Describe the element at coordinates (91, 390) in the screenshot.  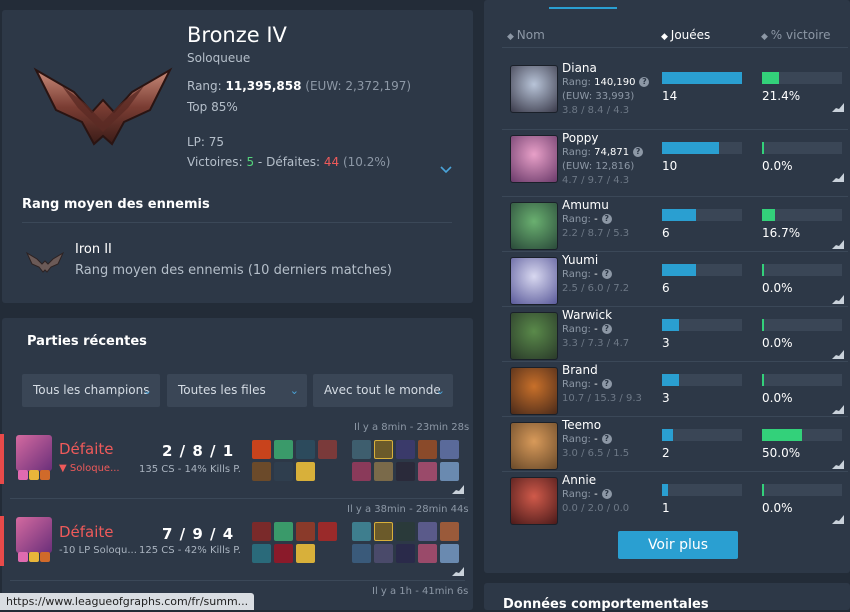
I see `filter-champions: Tous les champions ⌄` at that location.